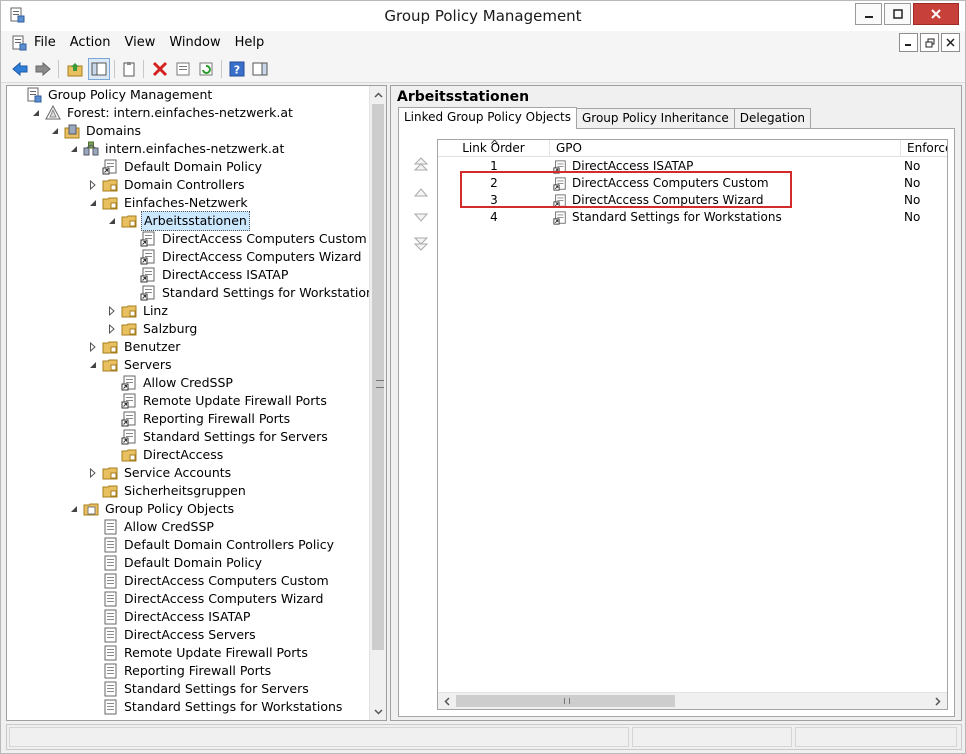 This screenshot has height=754, width=966. What do you see at coordinates (897, 14) in the screenshot?
I see `maximize-button` at bounding box center [897, 14].